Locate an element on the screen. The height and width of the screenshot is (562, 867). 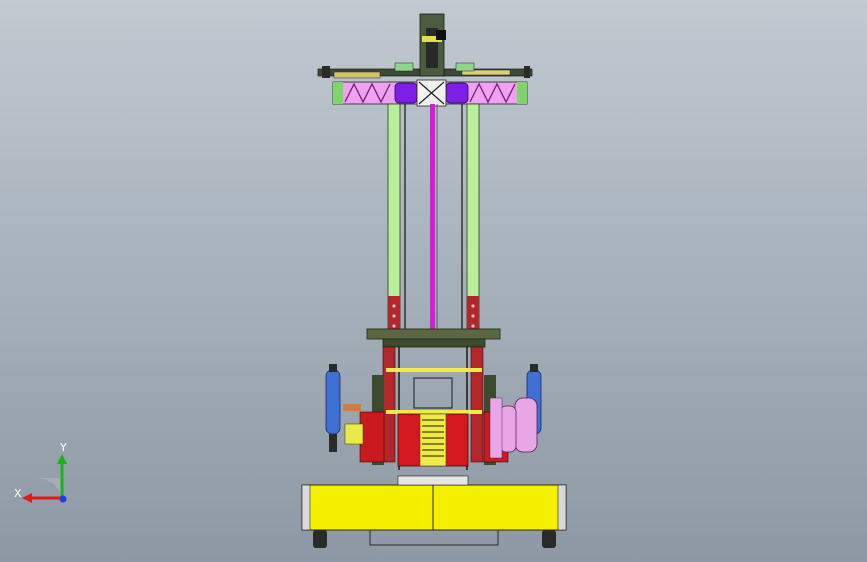
axis-x-label: X is located at coordinates (18, 493).